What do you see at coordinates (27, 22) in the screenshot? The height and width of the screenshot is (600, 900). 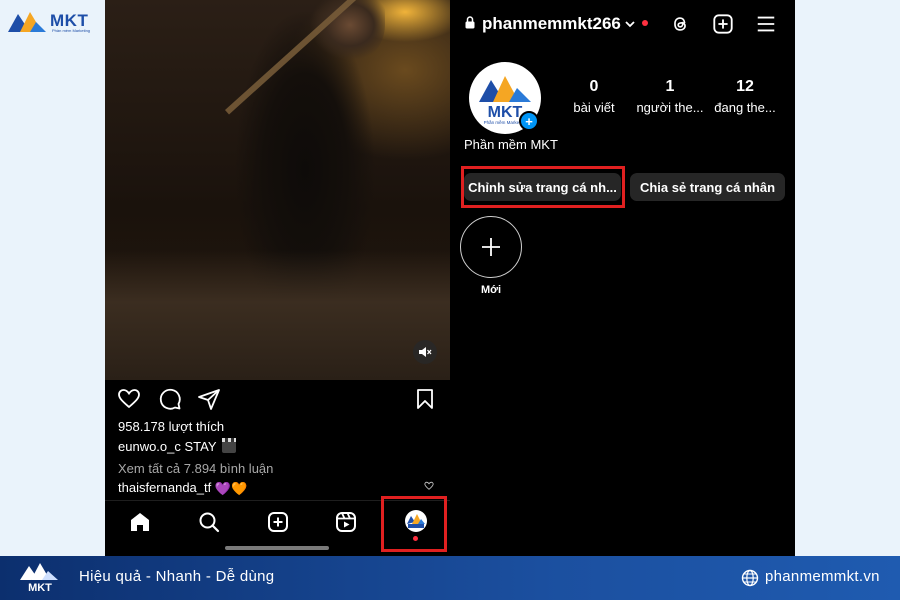 I see `mkt-logo-icon` at bounding box center [27, 22].